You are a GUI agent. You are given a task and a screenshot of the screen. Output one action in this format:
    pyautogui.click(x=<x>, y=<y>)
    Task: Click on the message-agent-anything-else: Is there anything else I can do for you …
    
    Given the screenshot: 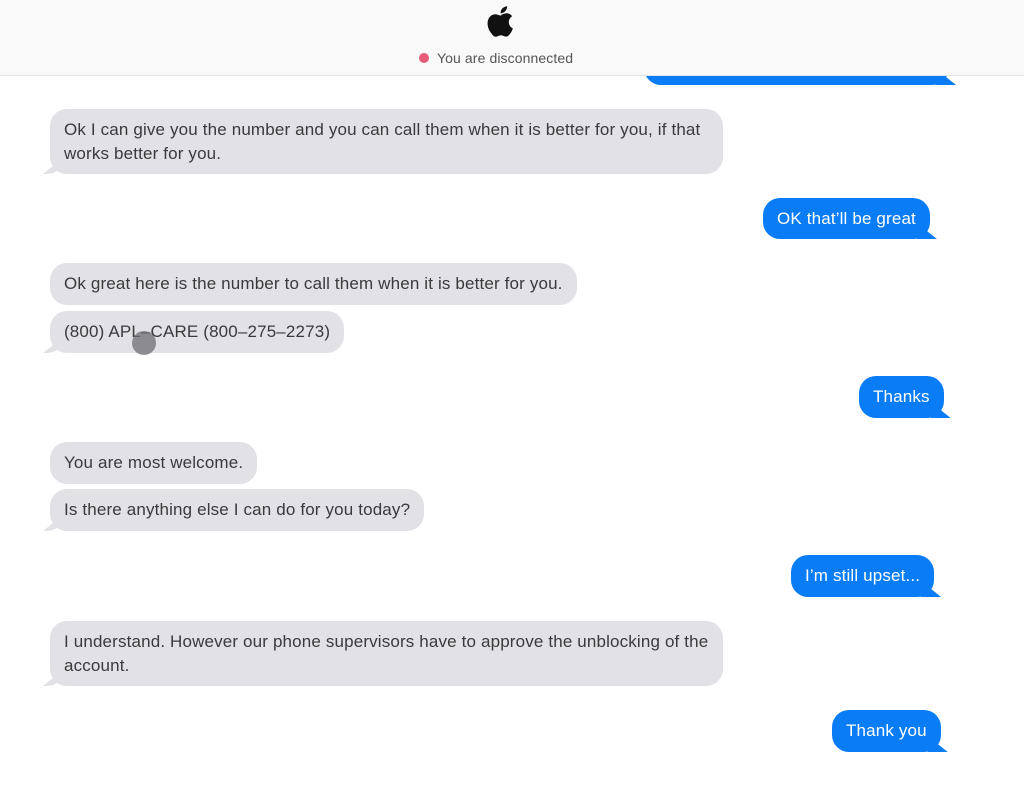 What is the action you would take?
    pyautogui.click(x=237, y=510)
    